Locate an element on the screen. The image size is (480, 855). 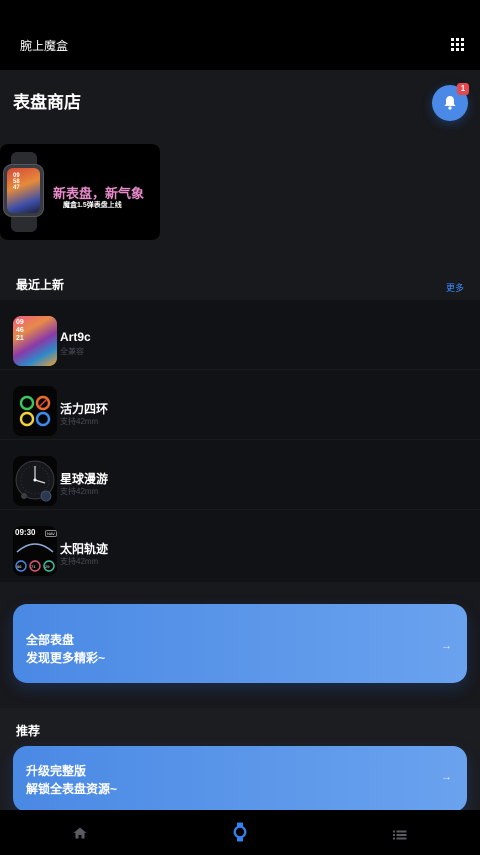
thumb-dial-3: 29 is located at coordinates (47, 566).